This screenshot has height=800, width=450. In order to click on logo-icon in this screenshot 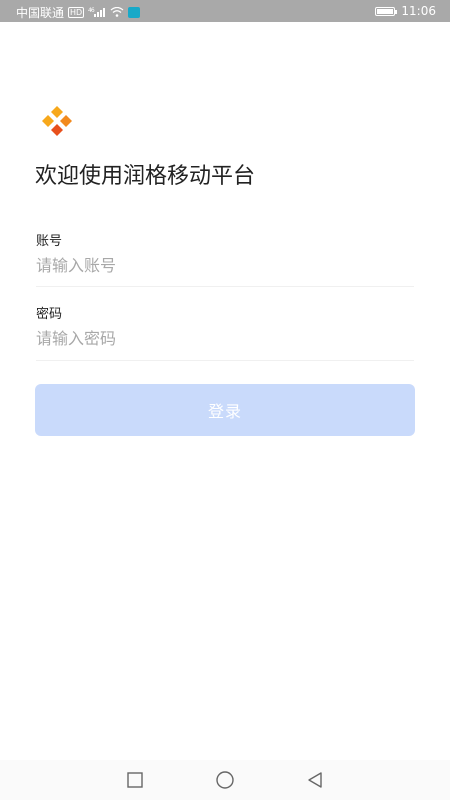, I will do `click(57, 121)`.